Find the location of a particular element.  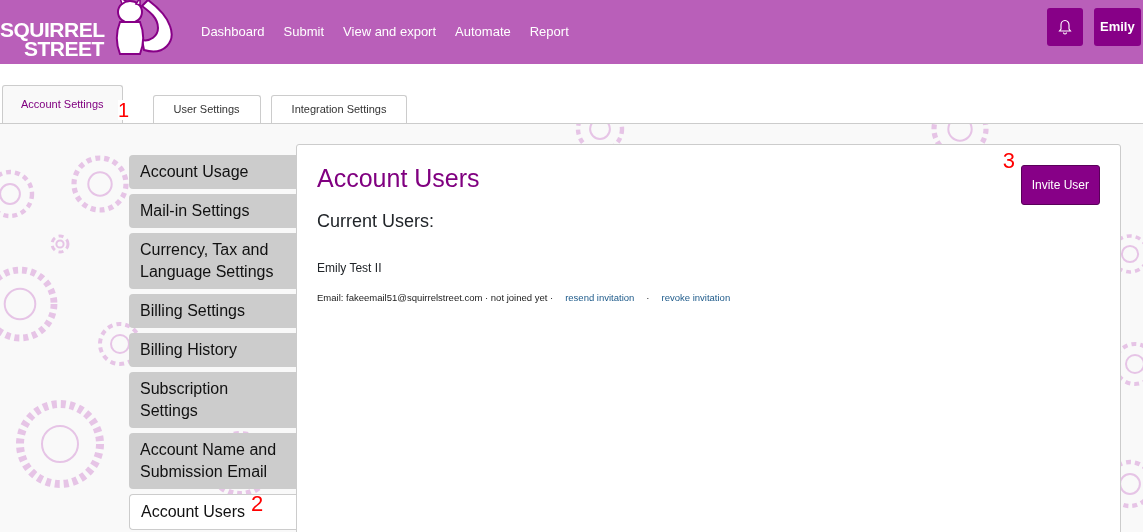

sidebar-item: Account Users 2 is located at coordinates (212, 512).